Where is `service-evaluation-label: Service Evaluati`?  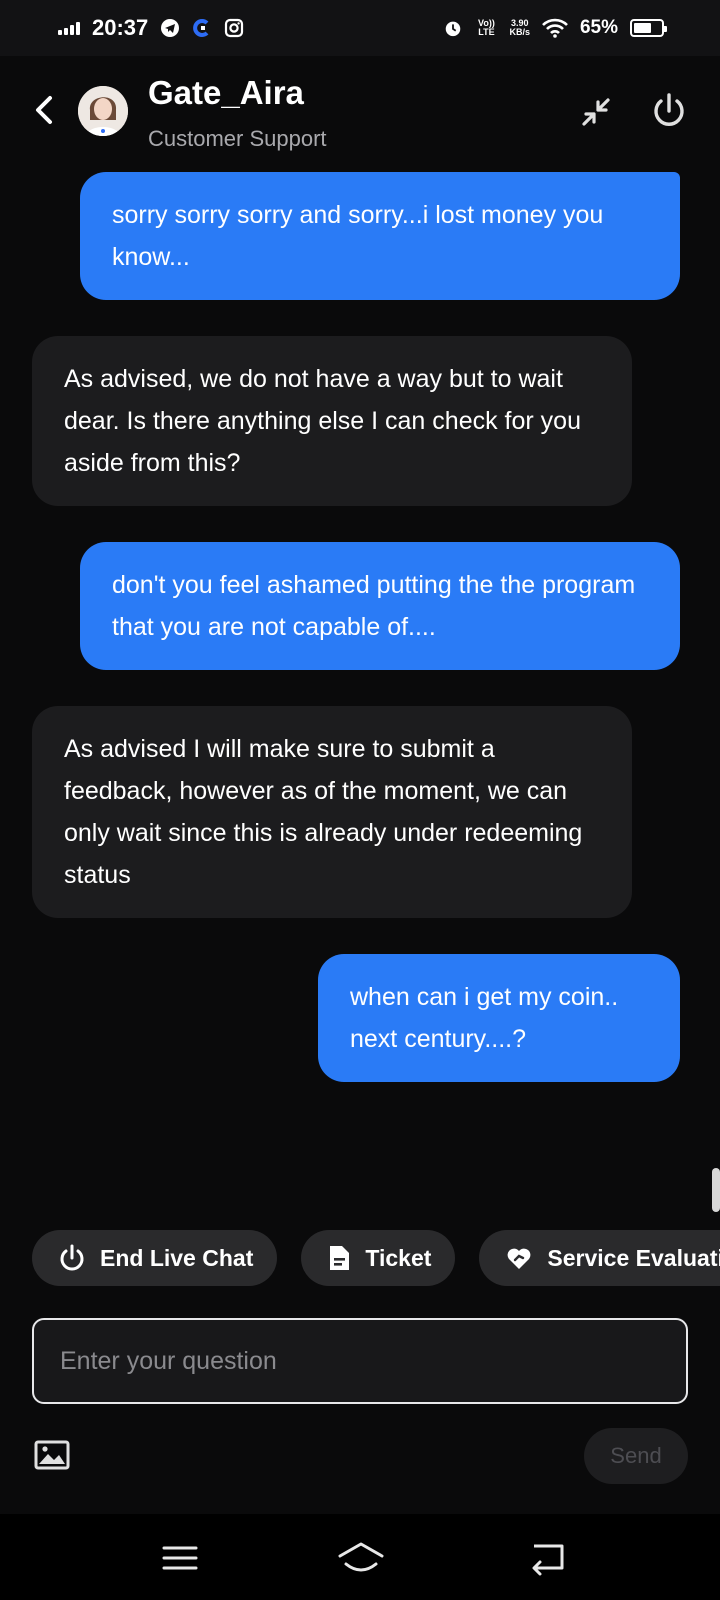 service-evaluation-label: Service Evaluati is located at coordinates (633, 1257).